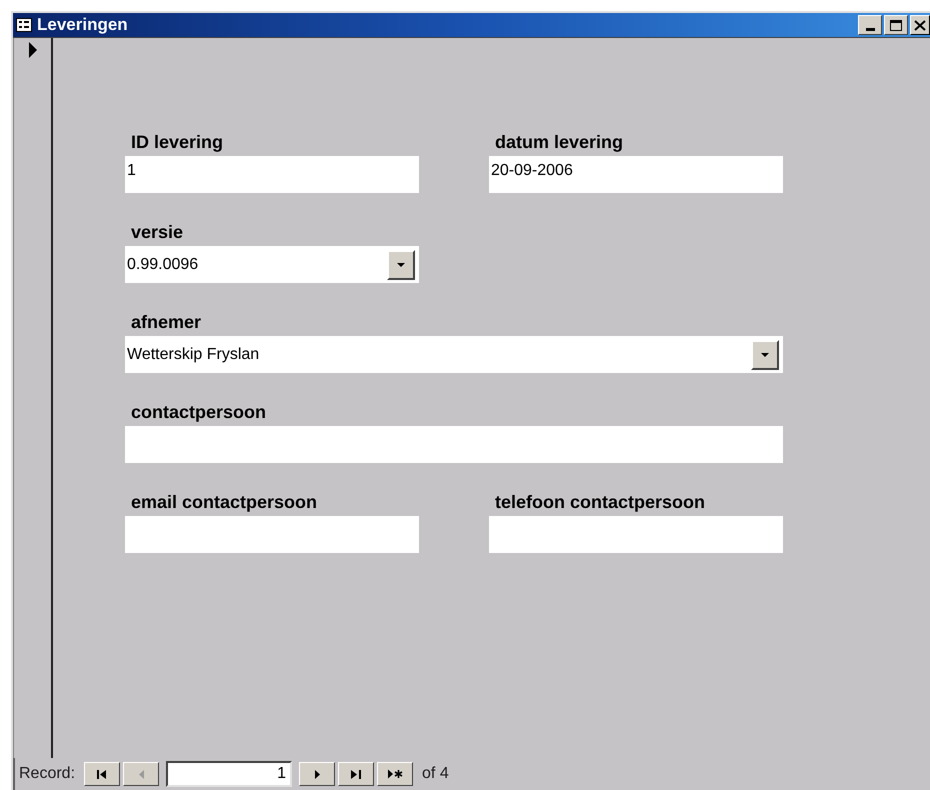  What do you see at coordinates (162, 264) in the screenshot?
I see `combo-value: 0.99.0096` at bounding box center [162, 264].